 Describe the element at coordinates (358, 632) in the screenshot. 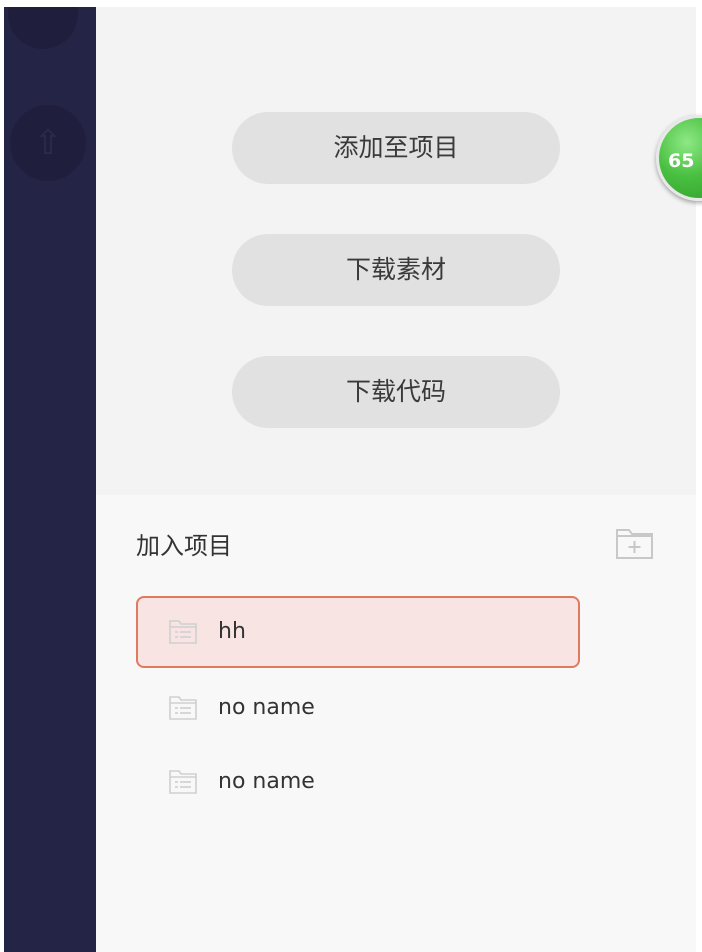

I see `project-item-hh: hh` at that location.